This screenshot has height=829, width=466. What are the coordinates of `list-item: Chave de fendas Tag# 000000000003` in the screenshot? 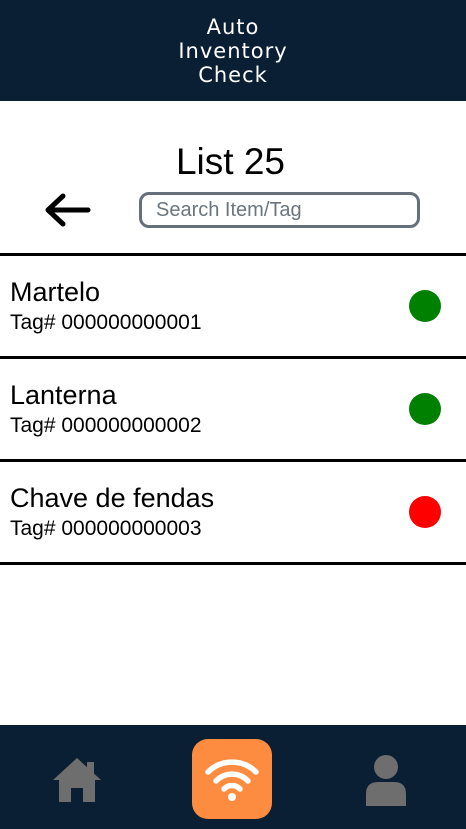 It's located at (233, 512).